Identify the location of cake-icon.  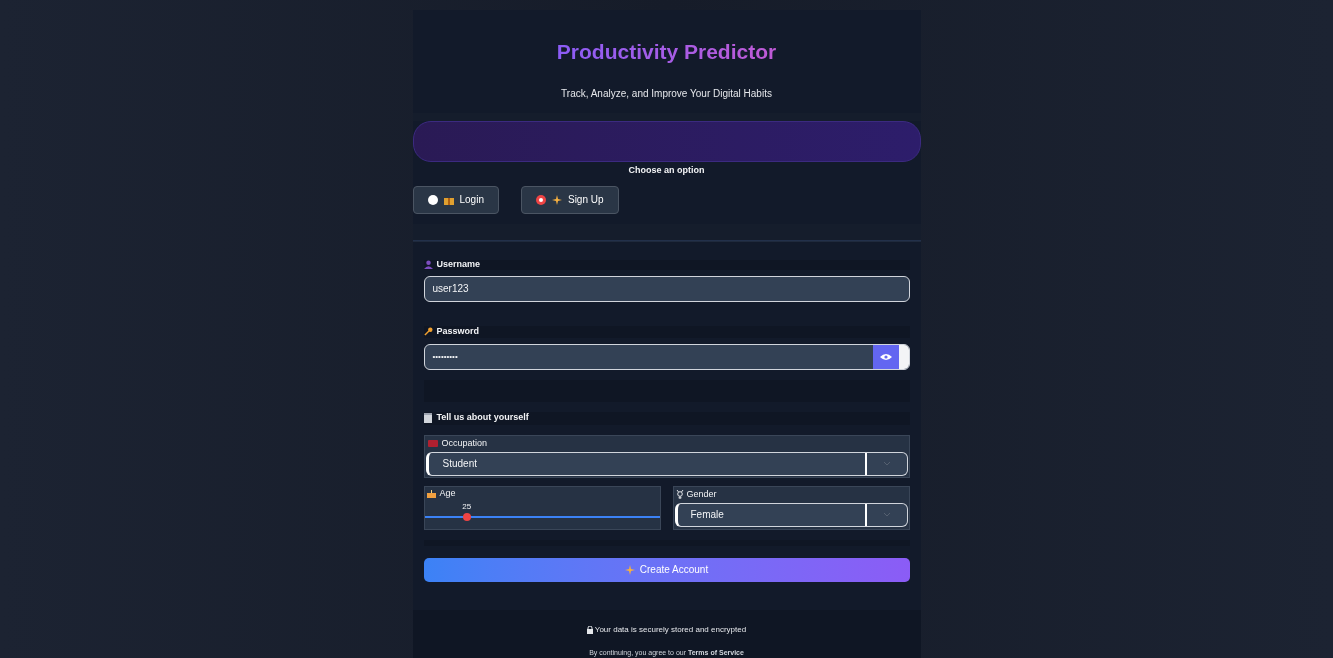
(431, 493).